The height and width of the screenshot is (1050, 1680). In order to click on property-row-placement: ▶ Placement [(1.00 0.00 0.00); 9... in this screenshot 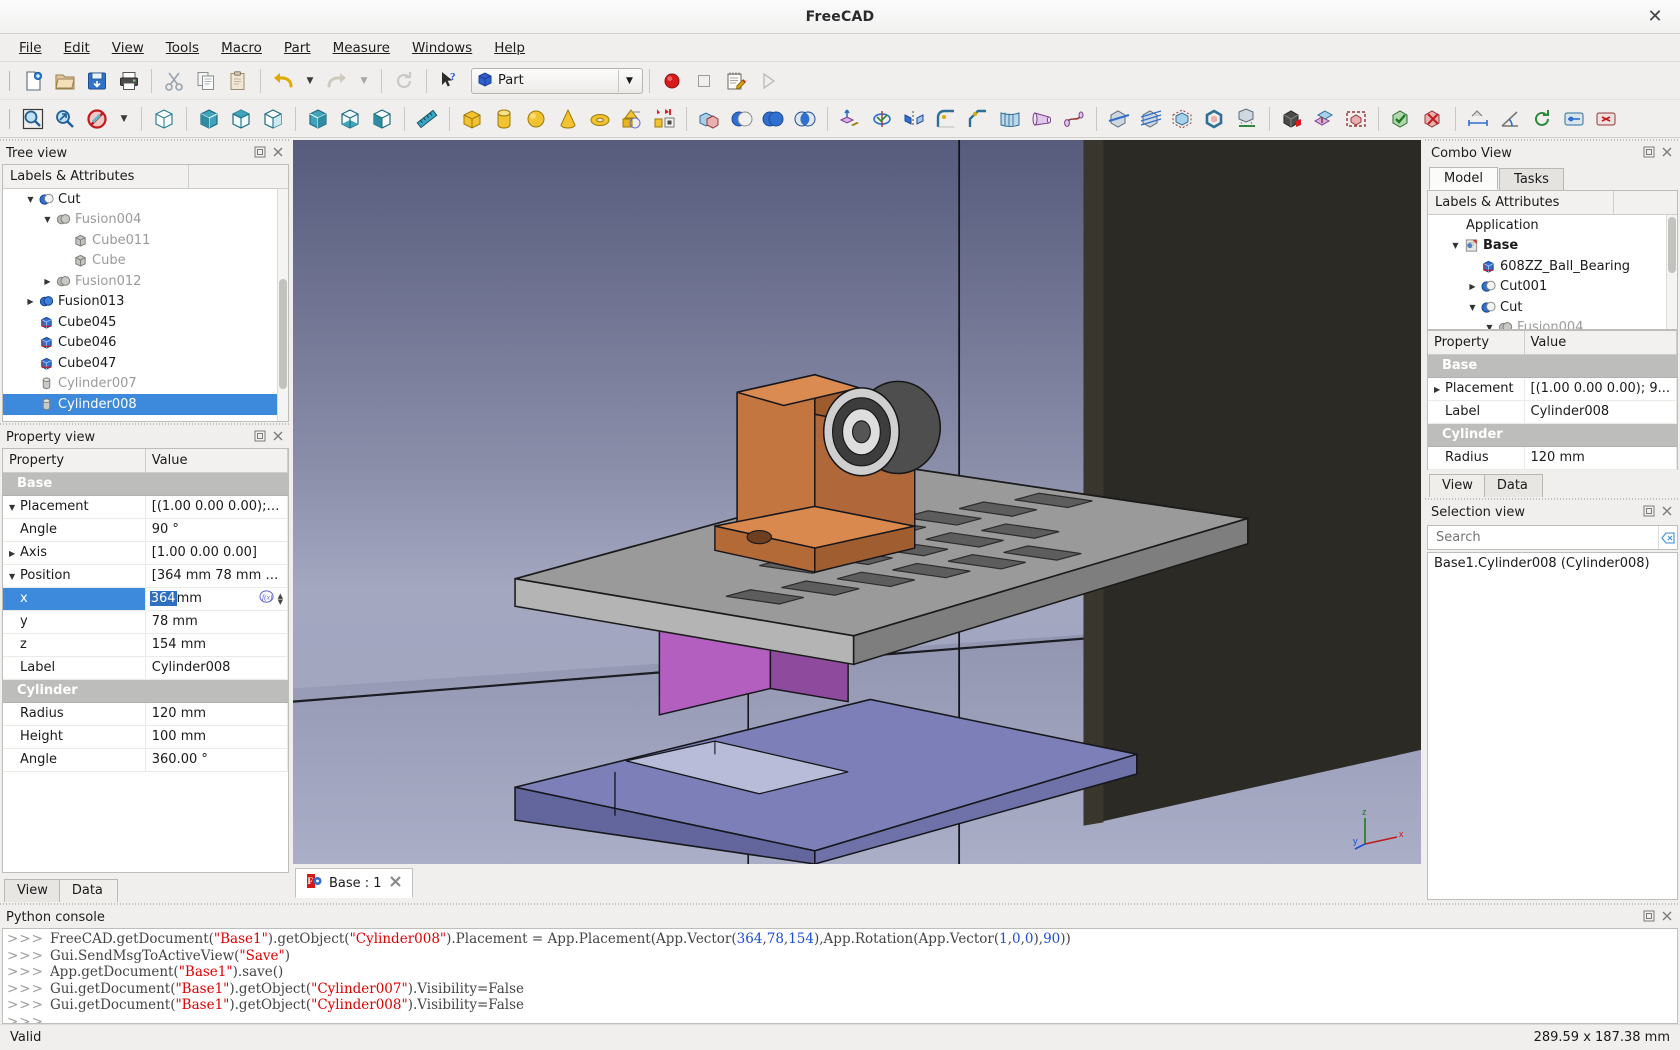, I will do `click(1552, 389)`.